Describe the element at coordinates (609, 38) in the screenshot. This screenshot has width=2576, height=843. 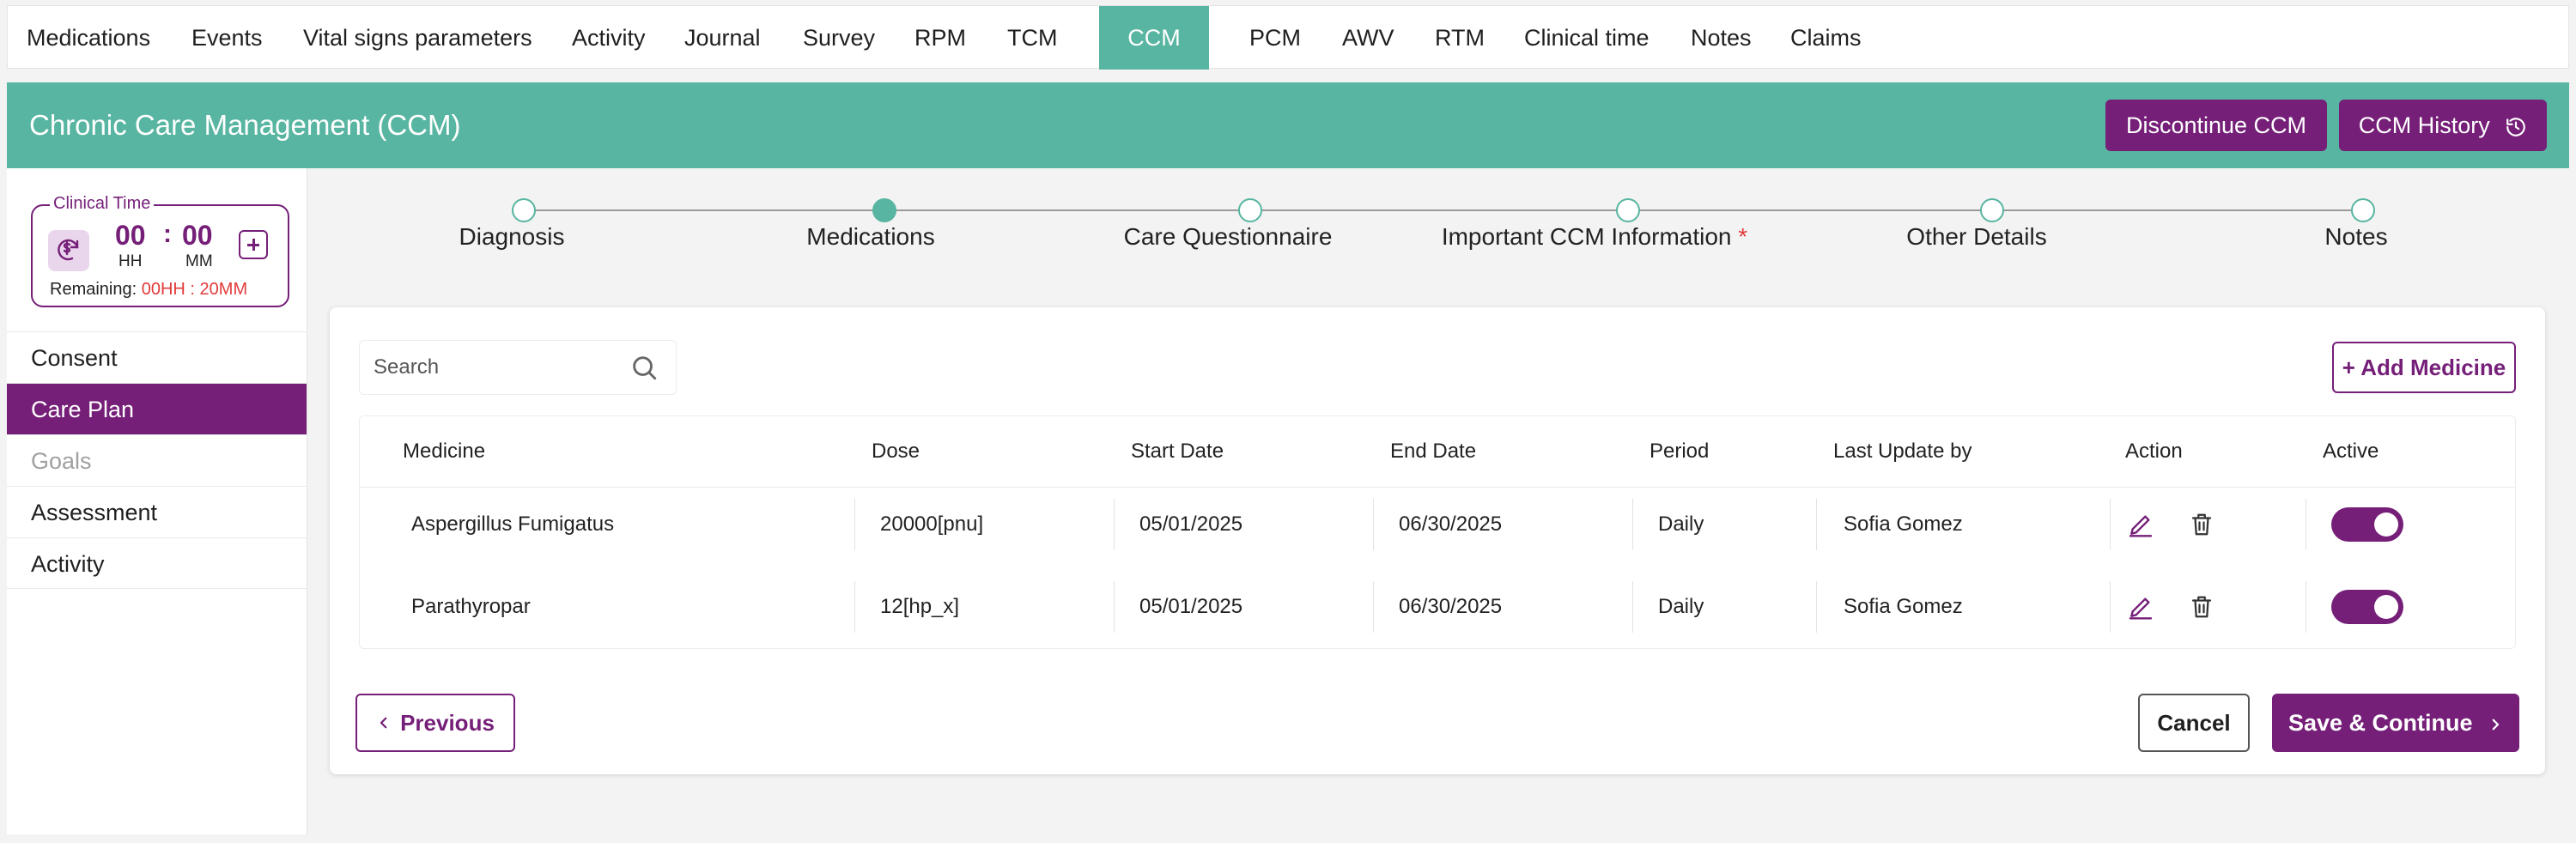
I see `tab-activity: Activity` at that location.